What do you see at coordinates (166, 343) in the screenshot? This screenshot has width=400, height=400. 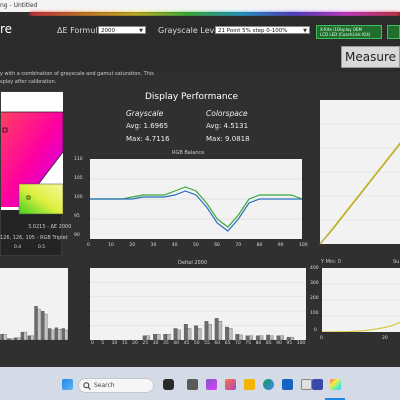 I see `de-x-tick: 35` at bounding box center [166, 343].